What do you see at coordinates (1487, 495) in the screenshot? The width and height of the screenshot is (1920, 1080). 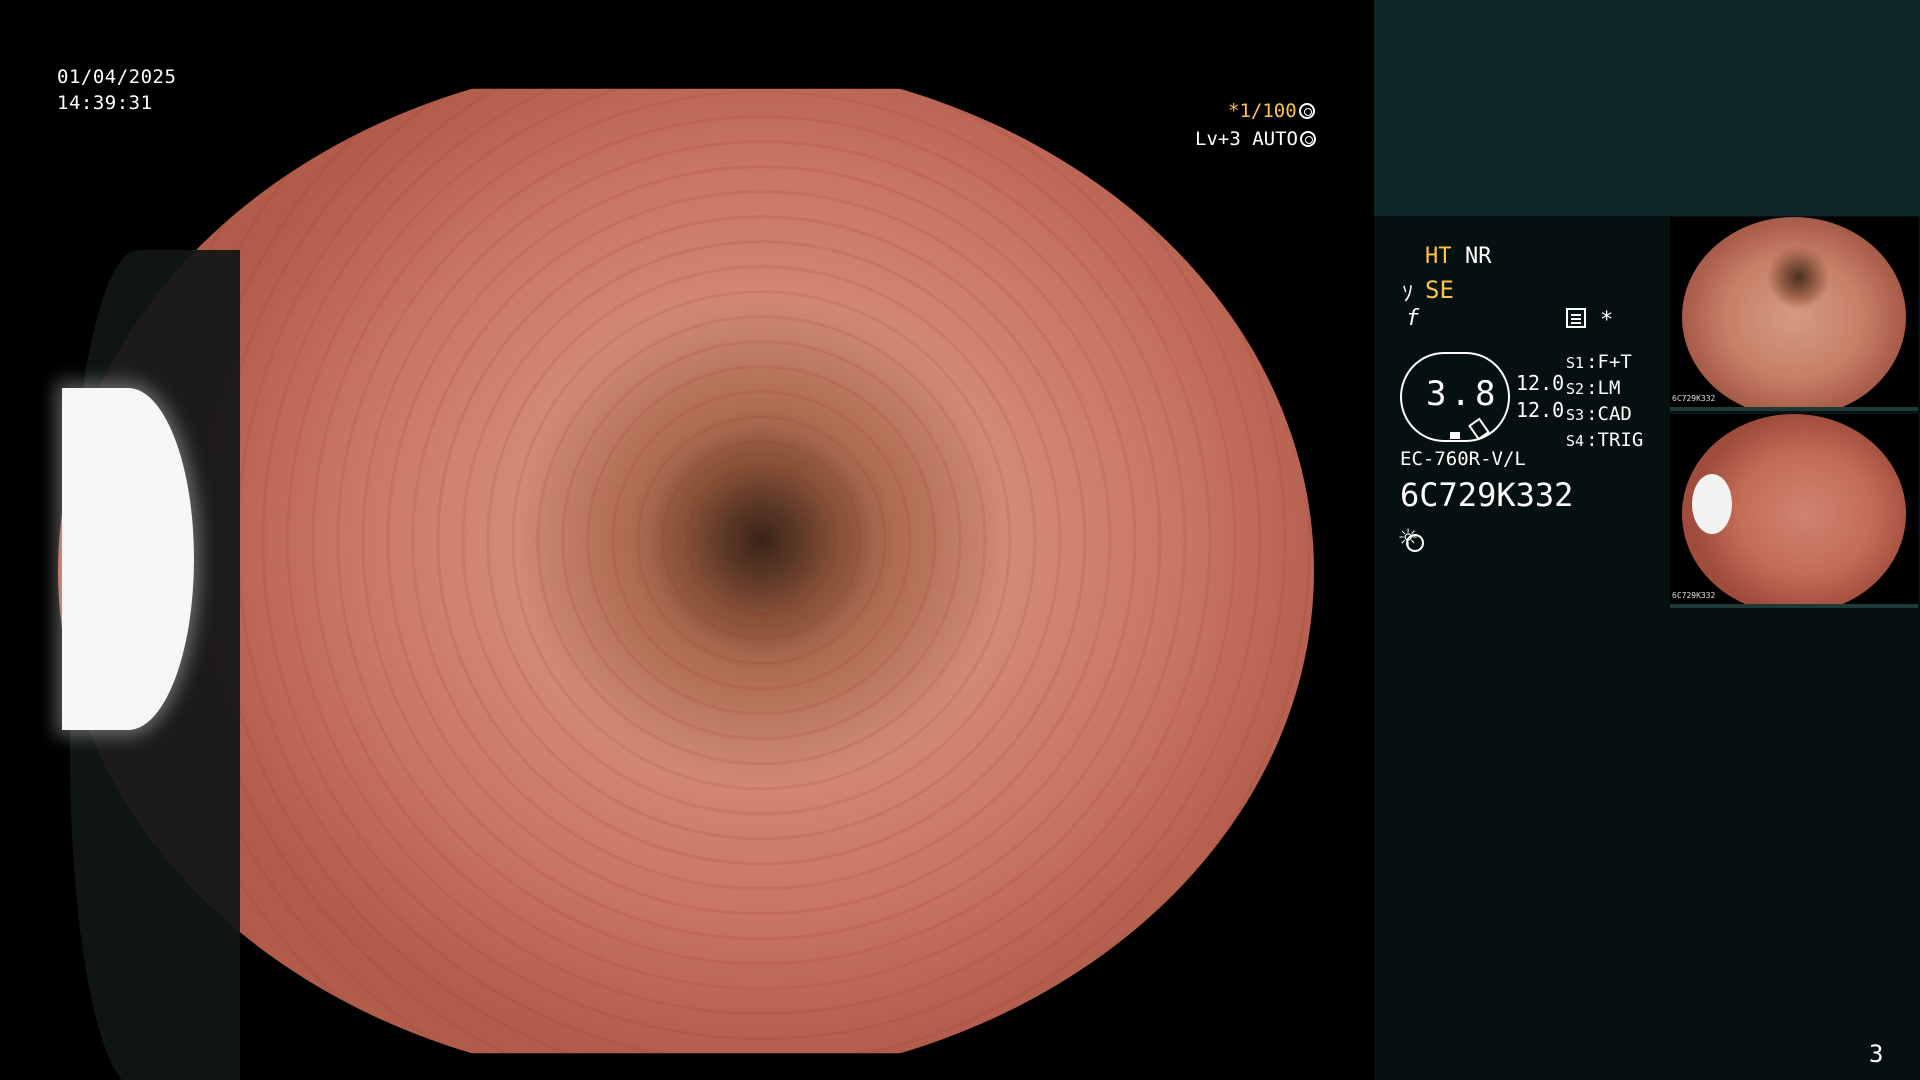 I see `scope-serial: 6C729K332` at bounding box center [1487, 495].